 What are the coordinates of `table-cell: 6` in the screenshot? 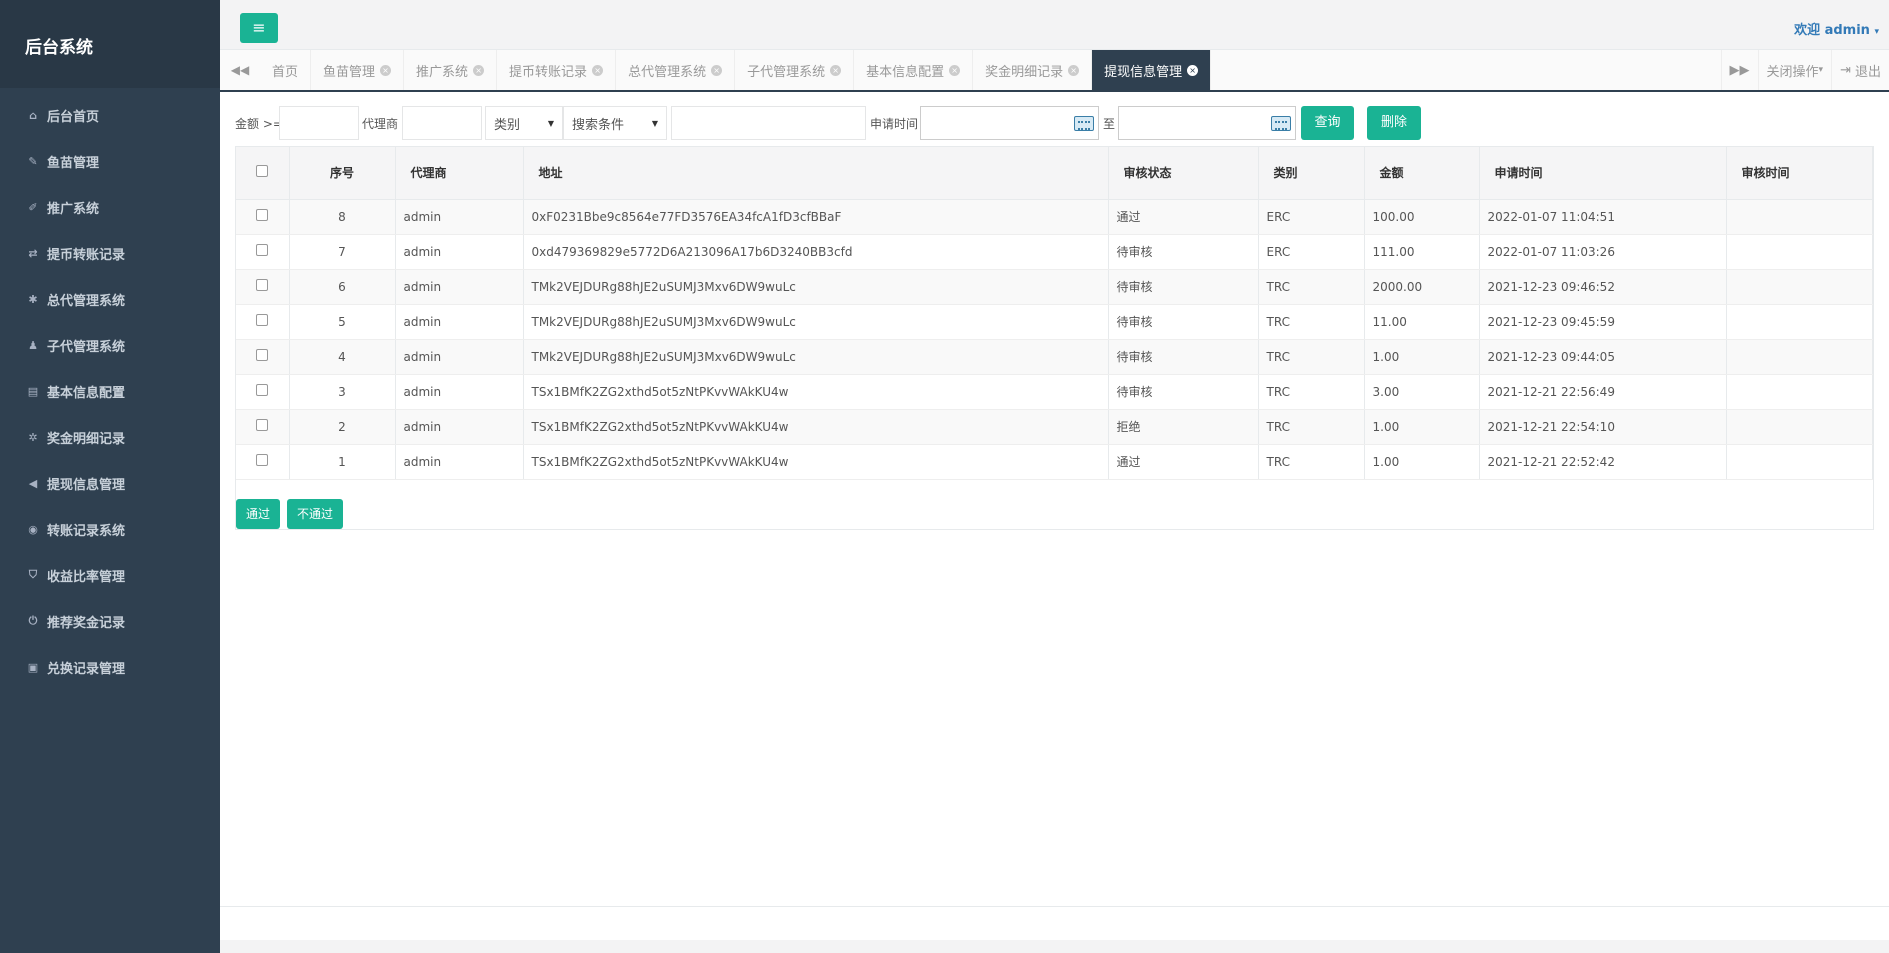 It's located at (342, 287).